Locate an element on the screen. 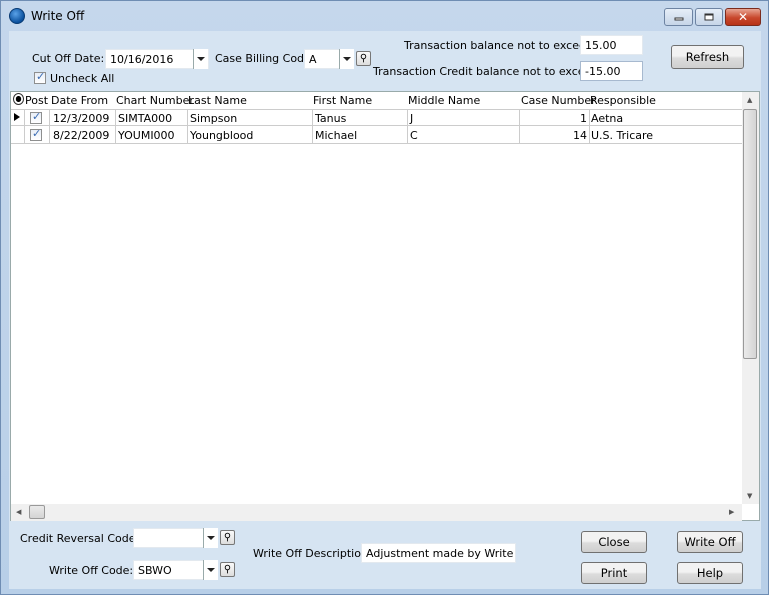 The height and width of the screenshot is (595, 769). col-last-name: Last Name is located at coordinates (217, 100).